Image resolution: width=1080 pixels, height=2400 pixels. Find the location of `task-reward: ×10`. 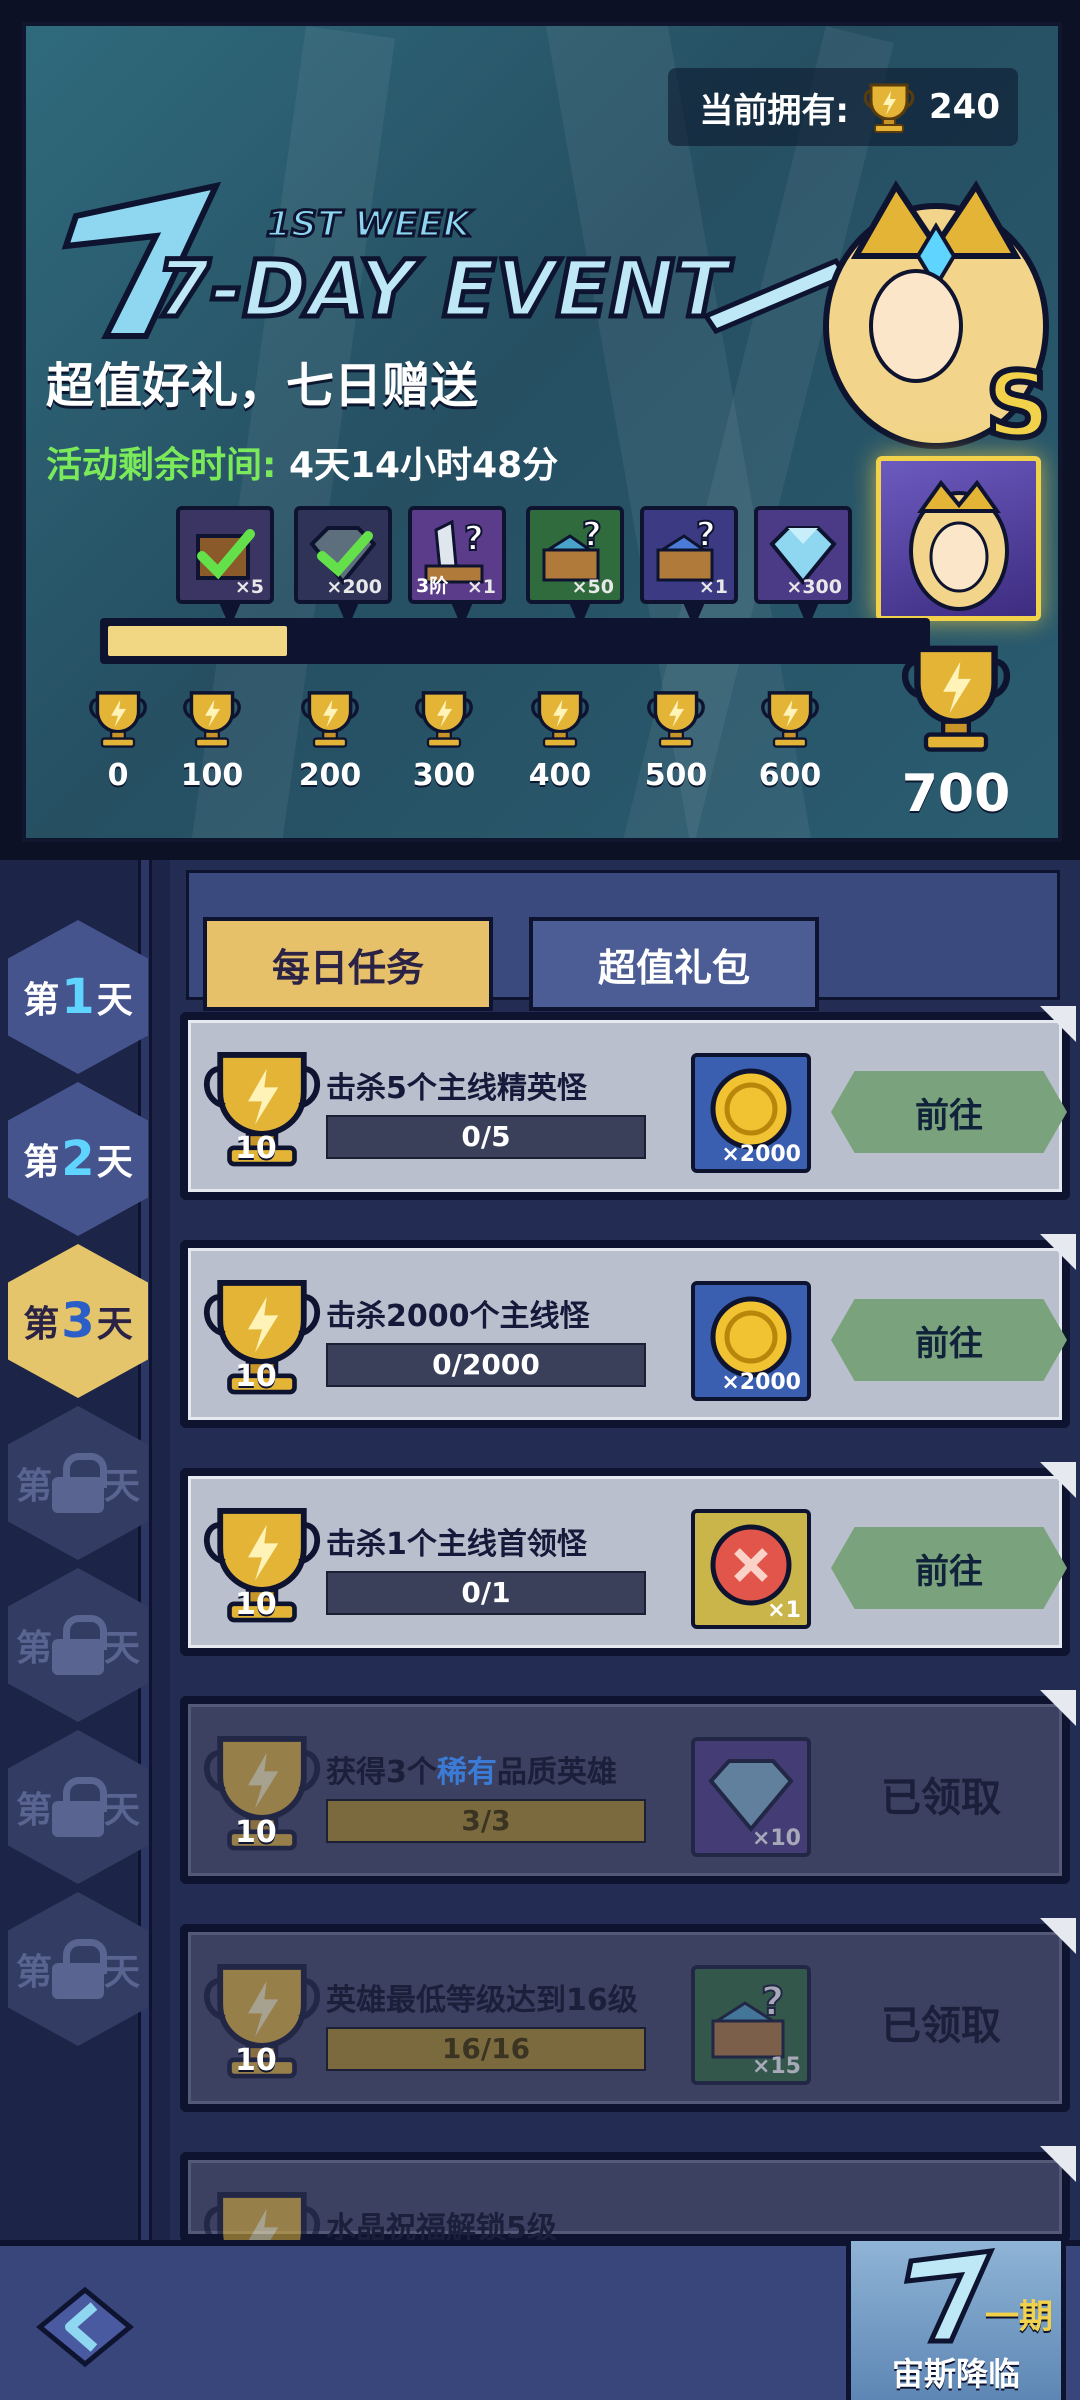

task-reward: ×10 is located at coordinates (751, 1797).